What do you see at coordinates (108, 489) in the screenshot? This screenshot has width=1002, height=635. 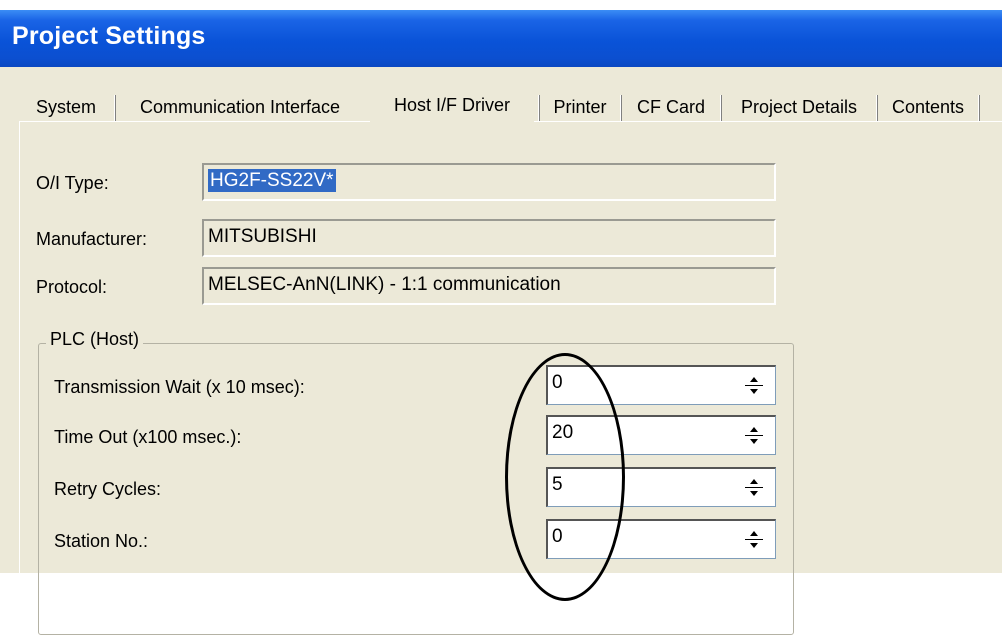 I see `retry-cycles-label: Retry Cycles:` at bounding box center [108, 489].